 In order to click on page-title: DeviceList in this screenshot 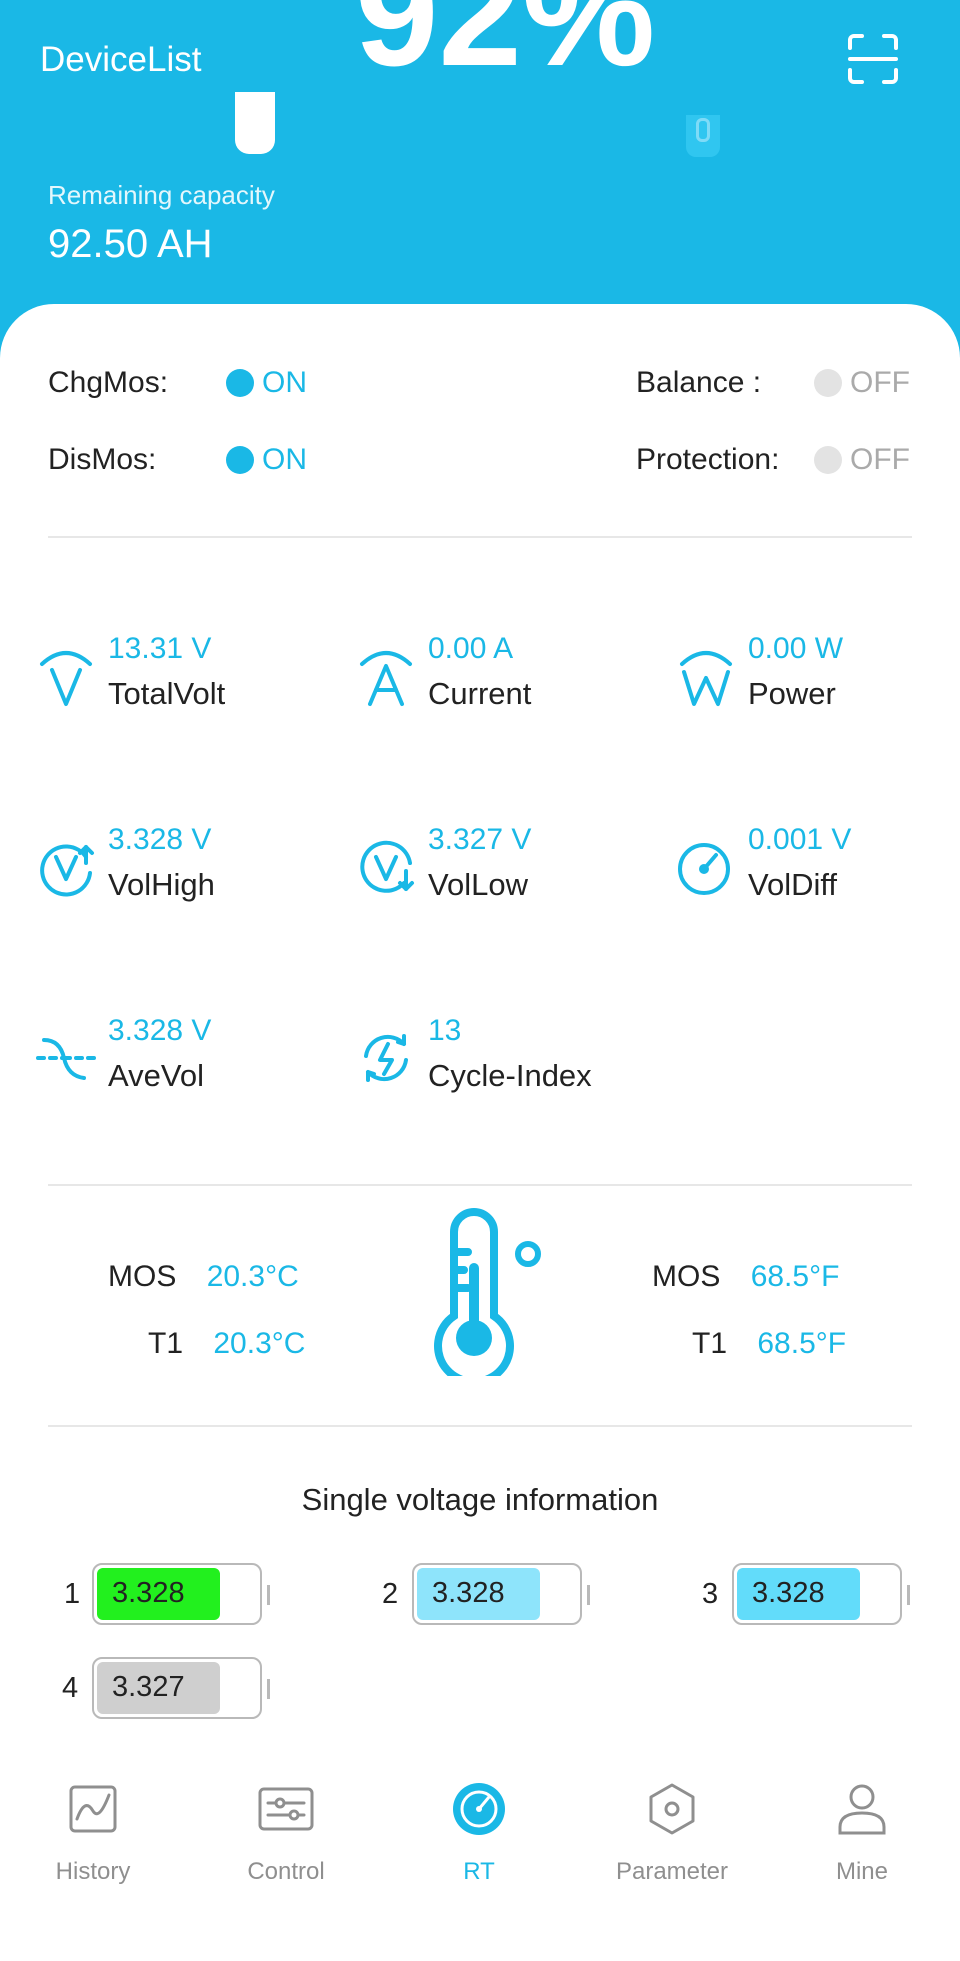, I will do `click(120, 60)`.